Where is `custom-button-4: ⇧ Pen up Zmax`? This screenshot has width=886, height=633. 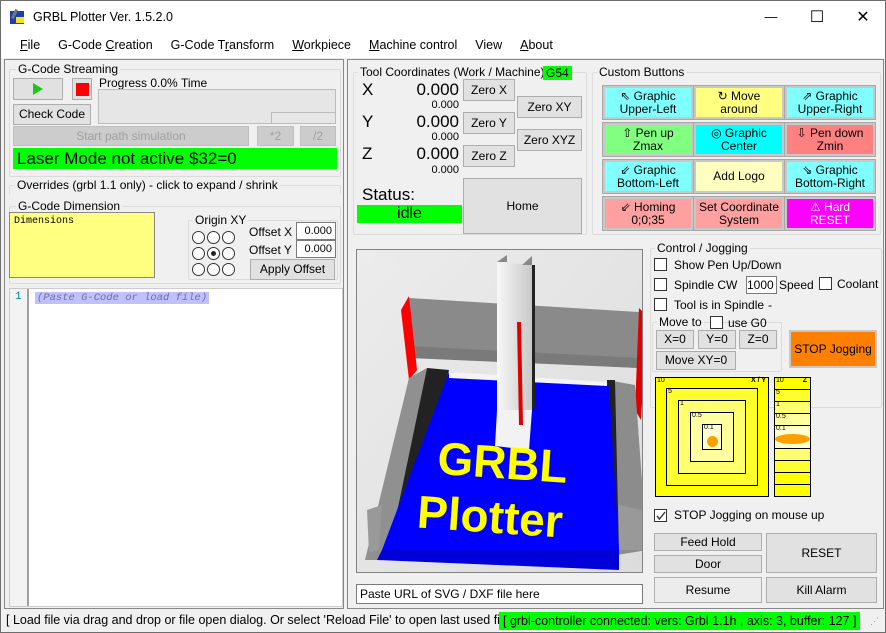 custom-button-4: ⇧ Pen up Zmax is located at coordinates (648, 139).